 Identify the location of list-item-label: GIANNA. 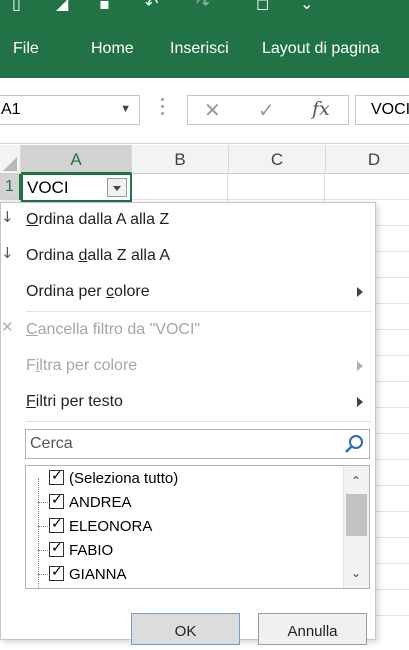
(98, 574).